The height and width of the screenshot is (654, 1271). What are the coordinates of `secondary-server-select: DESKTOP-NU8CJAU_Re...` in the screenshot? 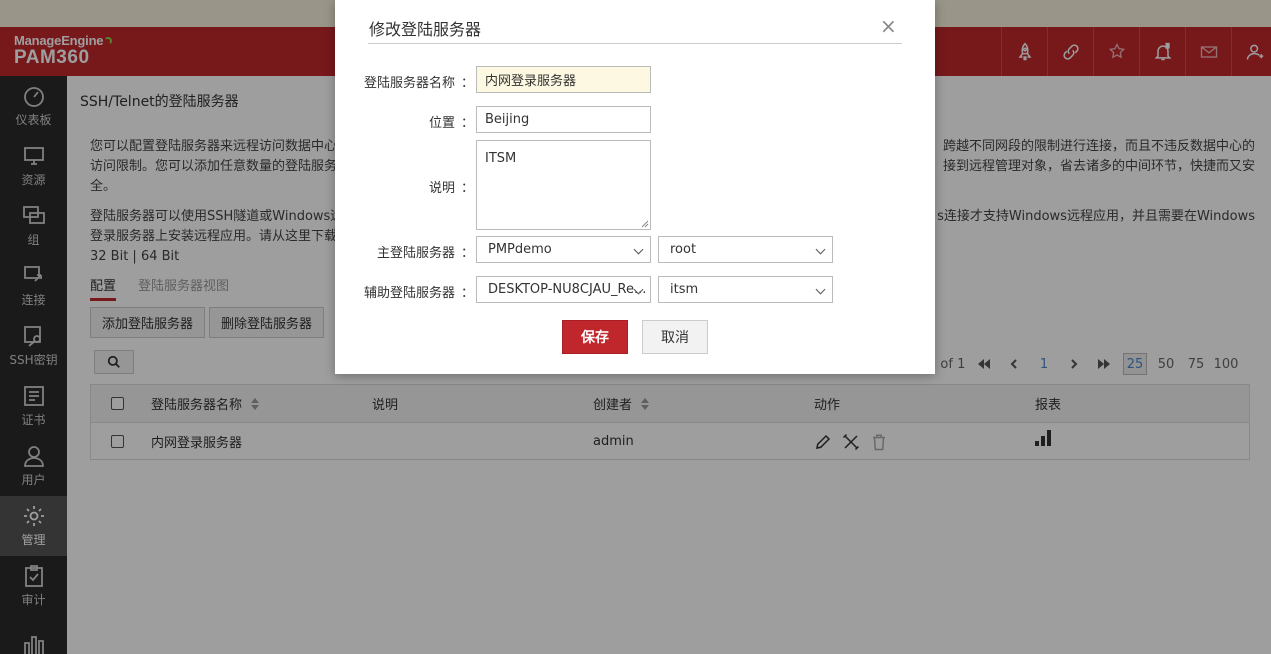 It's located at (563, 289).